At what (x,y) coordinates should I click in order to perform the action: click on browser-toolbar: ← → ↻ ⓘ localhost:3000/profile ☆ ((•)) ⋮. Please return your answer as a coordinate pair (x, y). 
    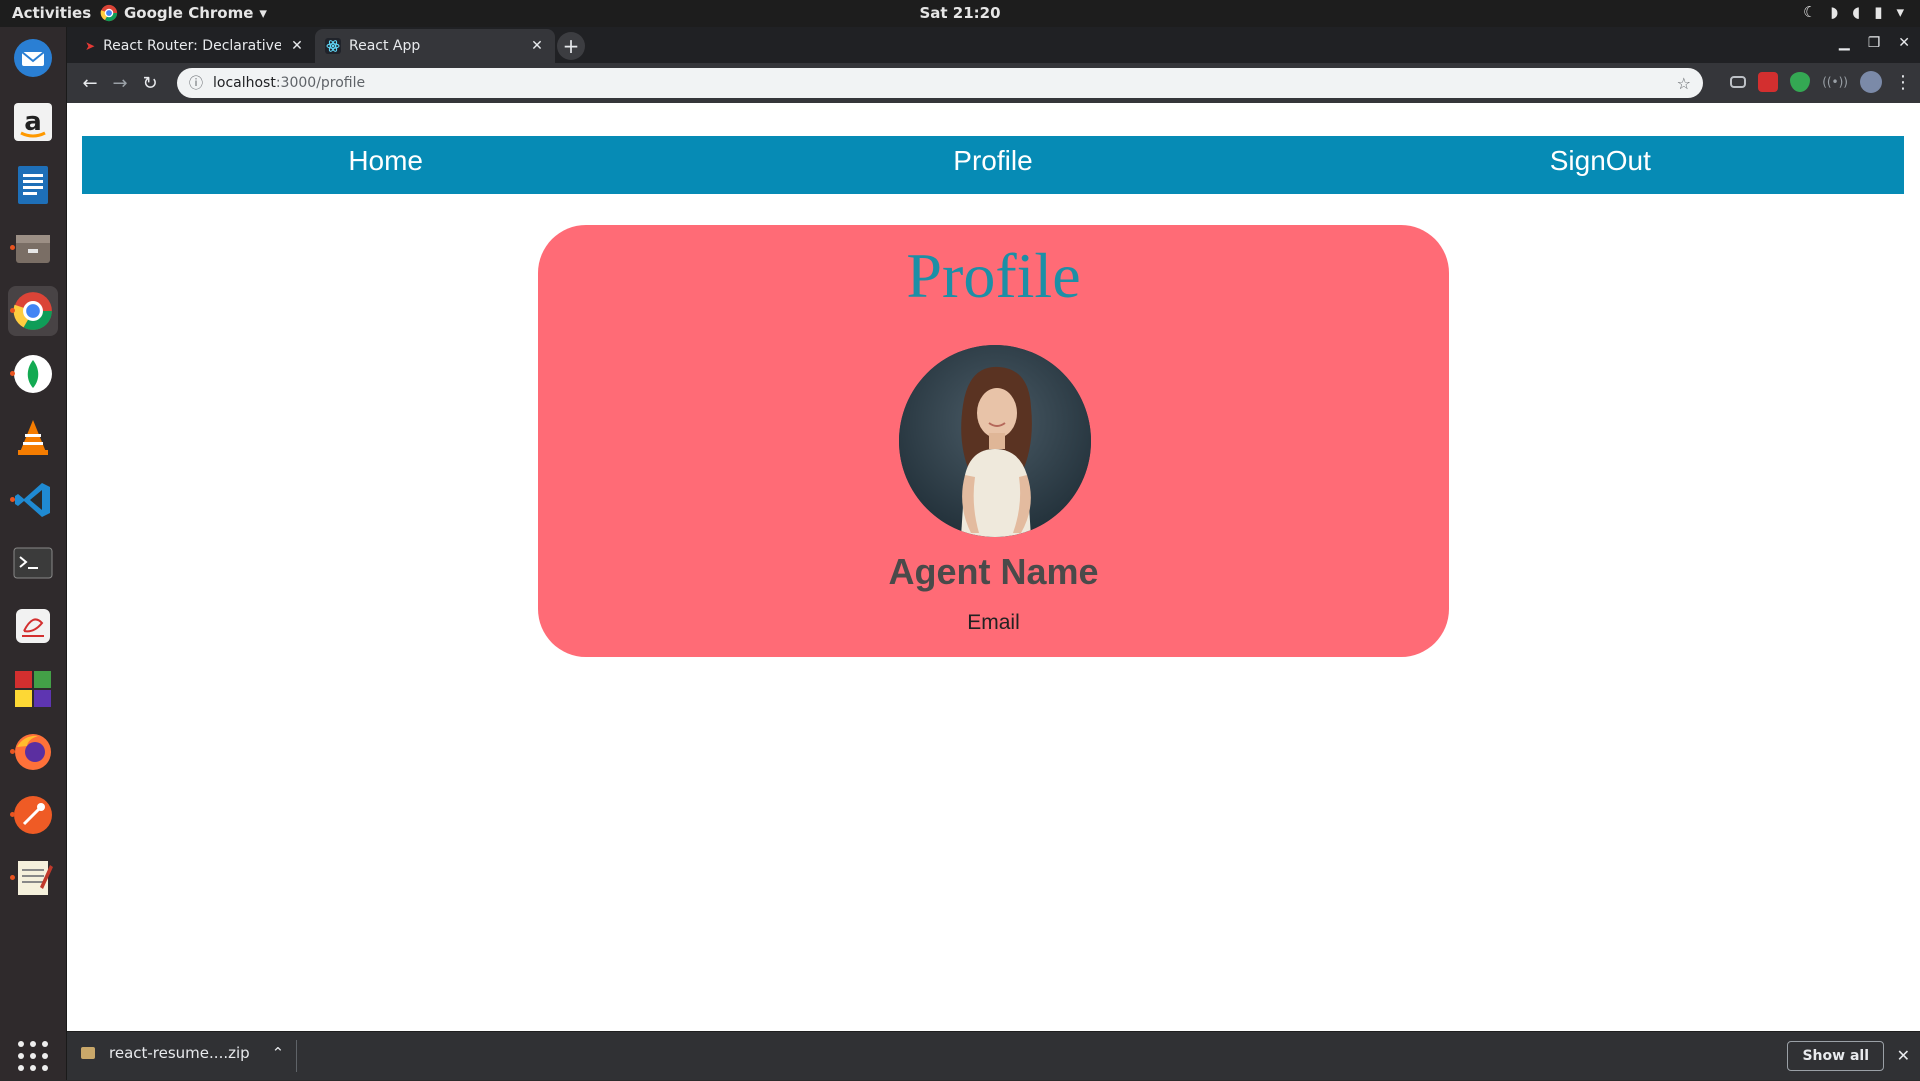
    Looking at the image, I should click on (993, 83).